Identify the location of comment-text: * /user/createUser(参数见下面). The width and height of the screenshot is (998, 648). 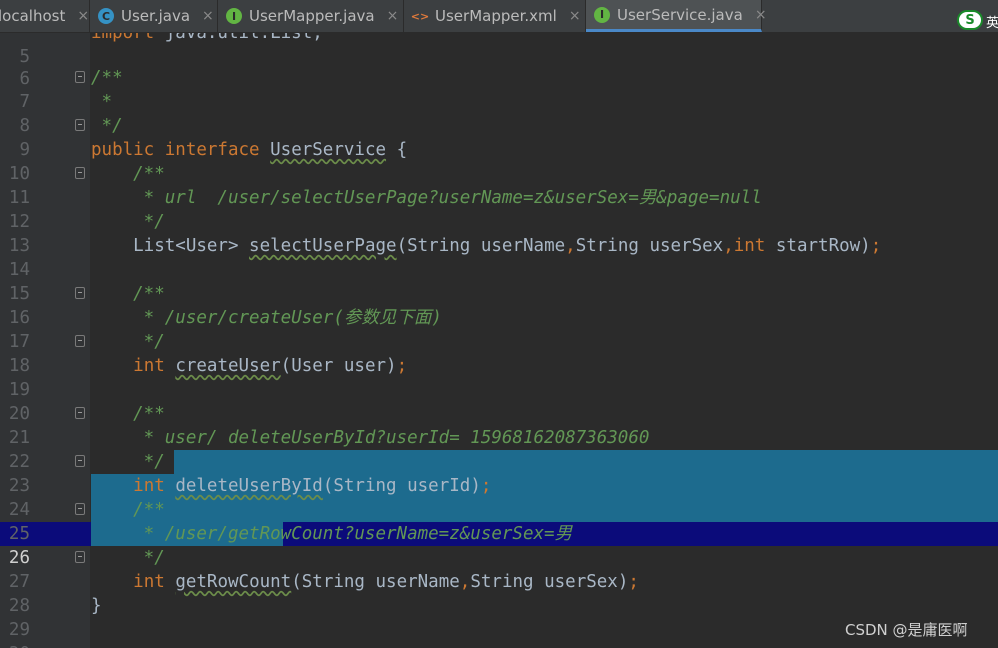
(266, 318).